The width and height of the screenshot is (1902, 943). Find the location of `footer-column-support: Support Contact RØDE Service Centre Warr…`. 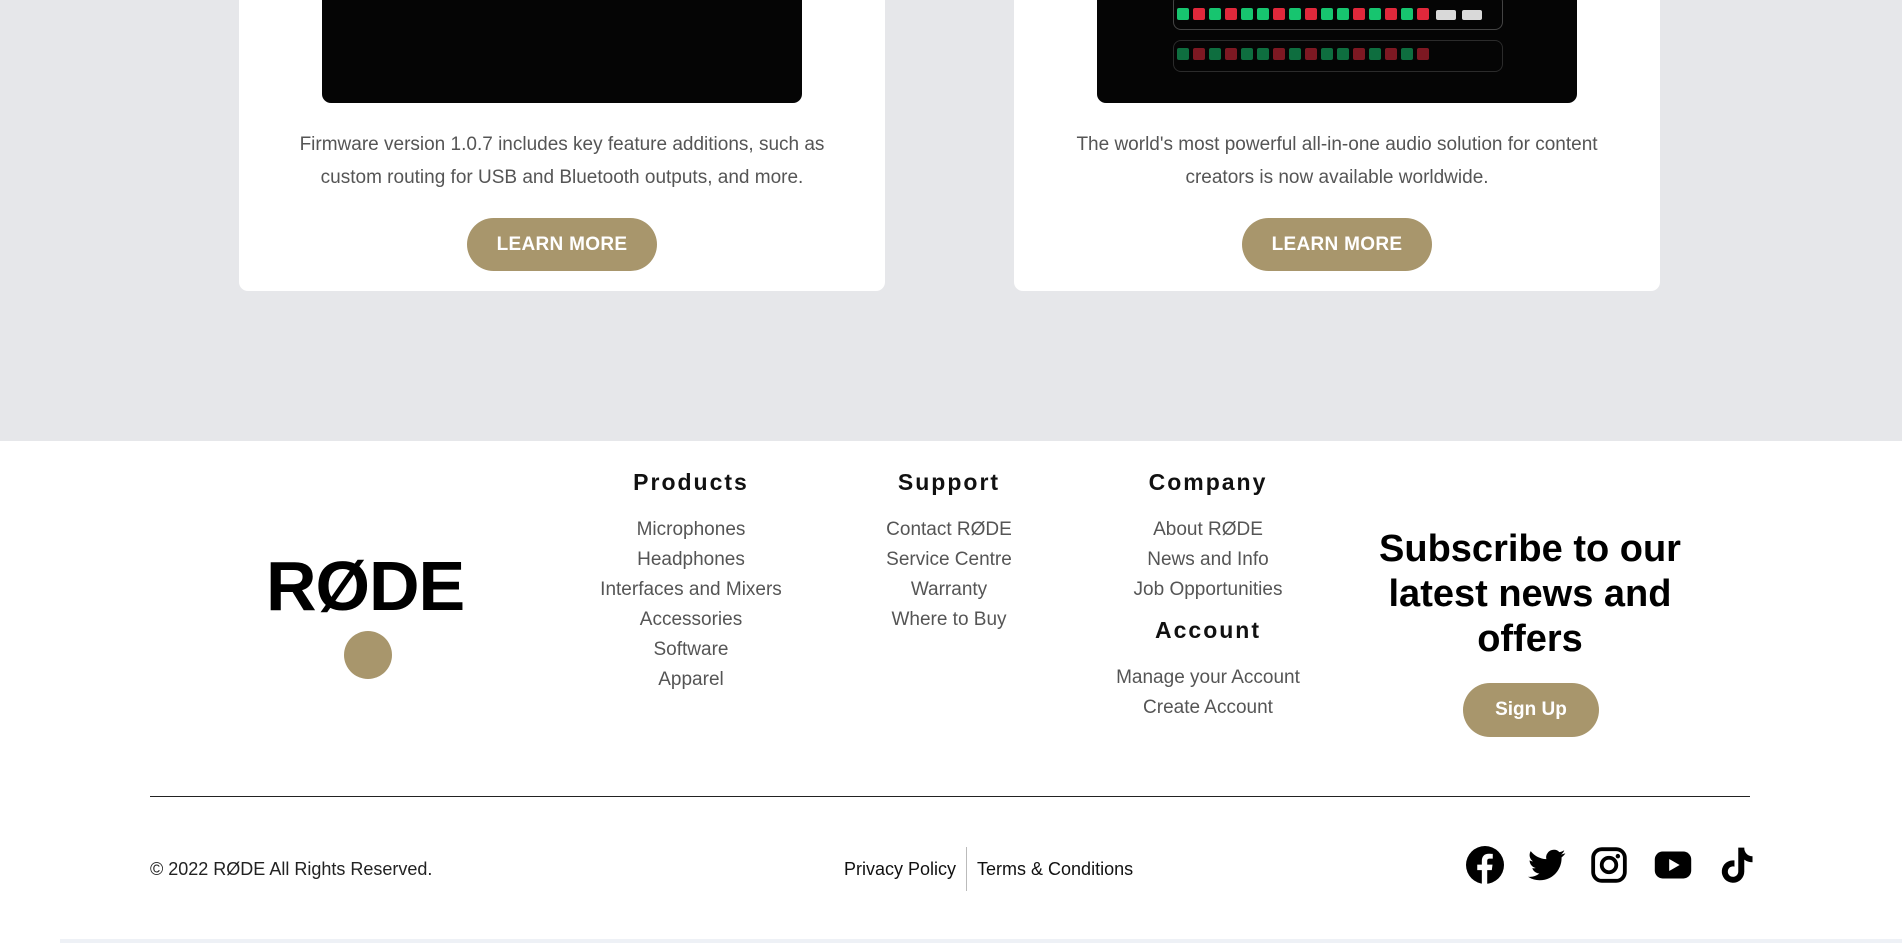

footer-column-support: Support Contact RØDE Service Centre Warr… is located at coordinates (949, 551).